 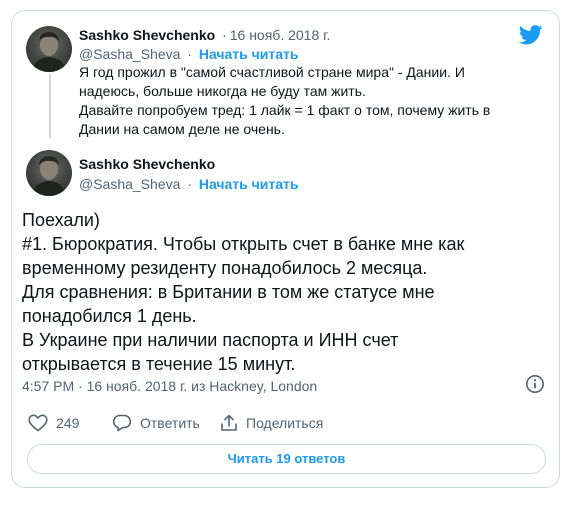 What do you see at coordinates (159, 364) in the screenshot?
I see `tweet-text-line: открывается в течение 15 минут.` at bounding box center [159, 364].